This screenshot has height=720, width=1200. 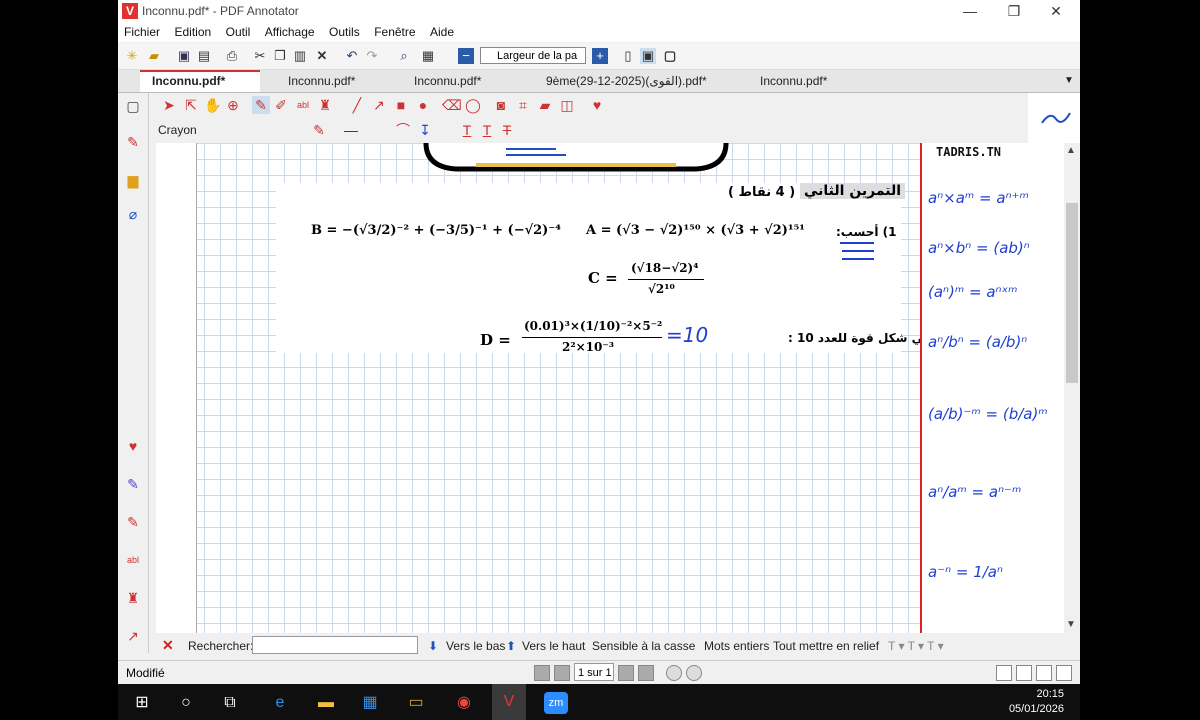 What do you see at coordinates (322, 56) in the screenshot?
I see `delete-icon: ✕` at bounding box center [322, 56].